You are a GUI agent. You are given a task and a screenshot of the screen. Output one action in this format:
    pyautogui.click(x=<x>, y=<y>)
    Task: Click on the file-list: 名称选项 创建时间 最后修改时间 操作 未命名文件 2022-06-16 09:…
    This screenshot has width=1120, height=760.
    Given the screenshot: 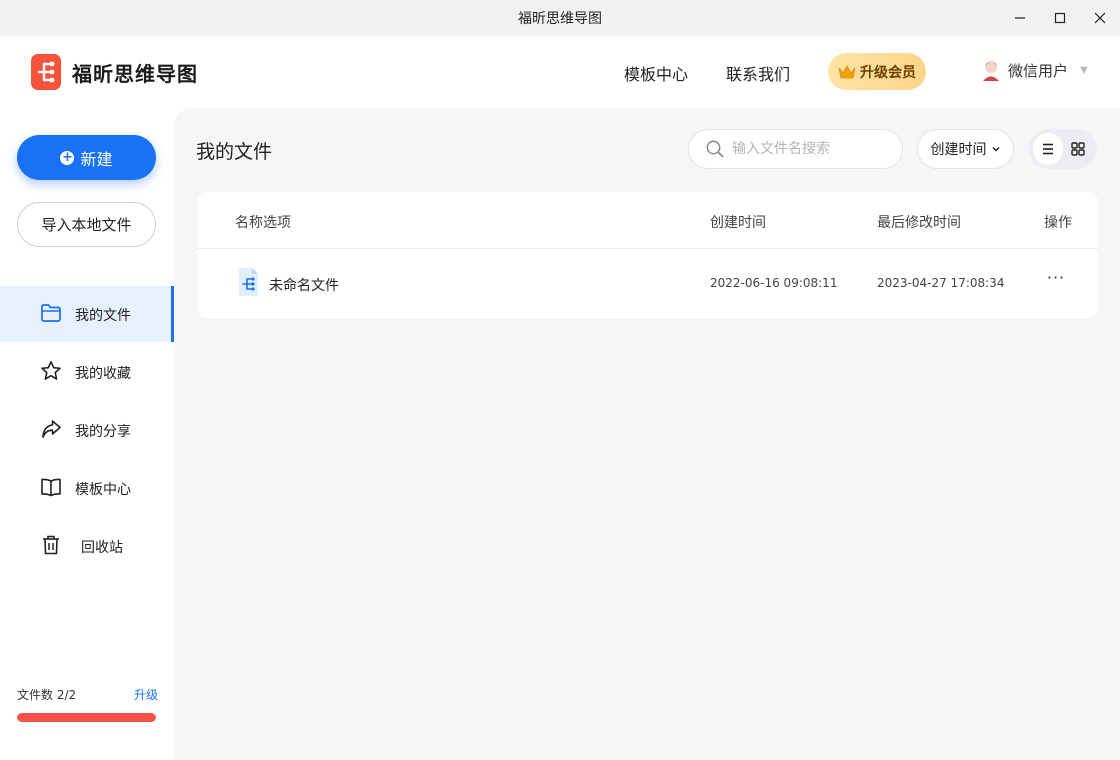 What is the action you would take?
    pyautogui.click(x=647, y=255)
    